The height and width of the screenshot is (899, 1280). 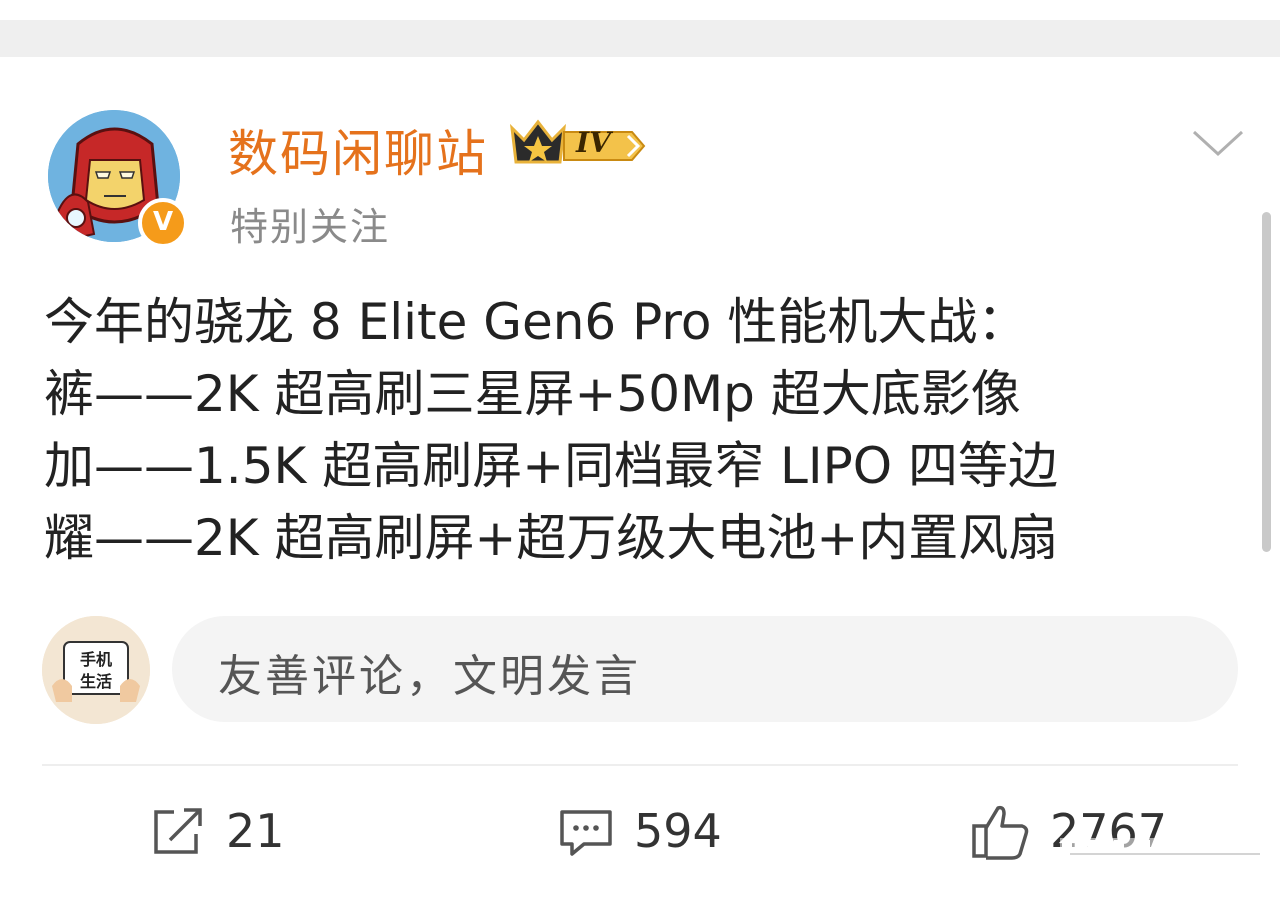 What do you see at coordinates (178, 831) in the screenshot?
I see `share-icon` at bounding box center [178, 831].